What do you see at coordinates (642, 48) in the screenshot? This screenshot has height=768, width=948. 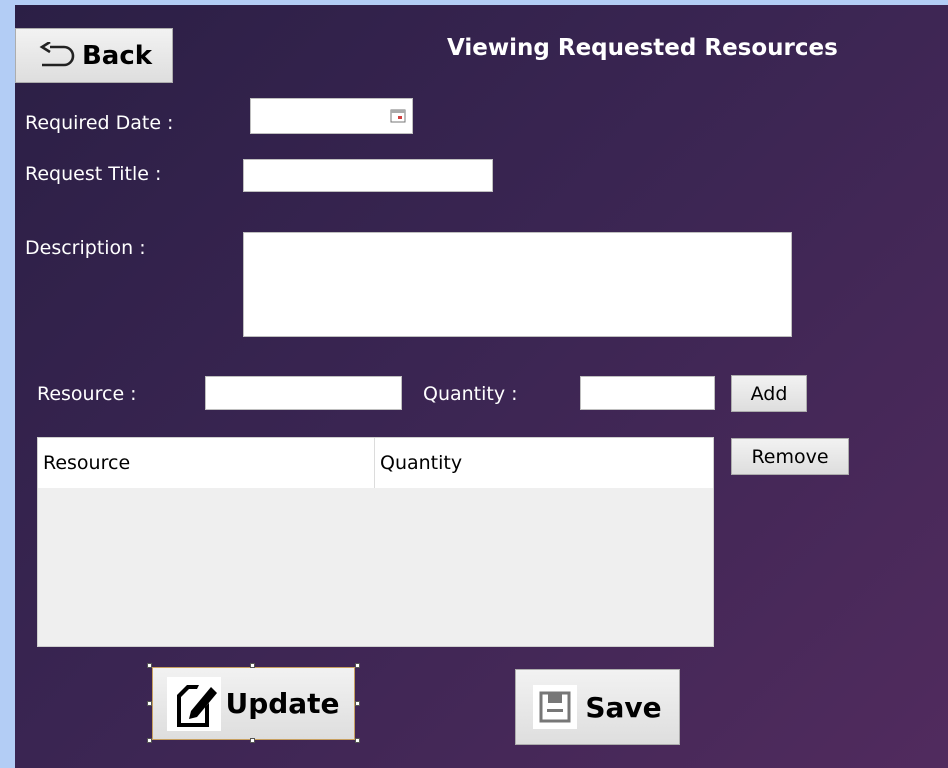 I see `page-title: Viewing Requested Resources` at bounding box center [642, 48].